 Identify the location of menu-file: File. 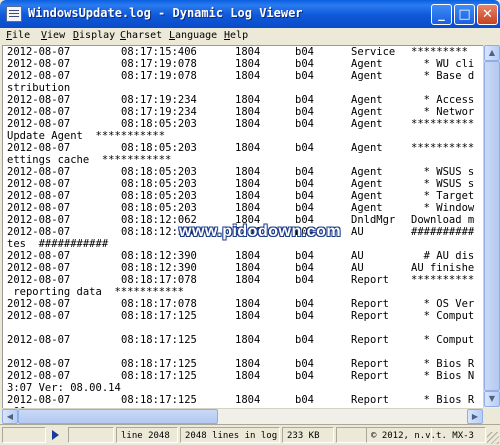
(18, 35).